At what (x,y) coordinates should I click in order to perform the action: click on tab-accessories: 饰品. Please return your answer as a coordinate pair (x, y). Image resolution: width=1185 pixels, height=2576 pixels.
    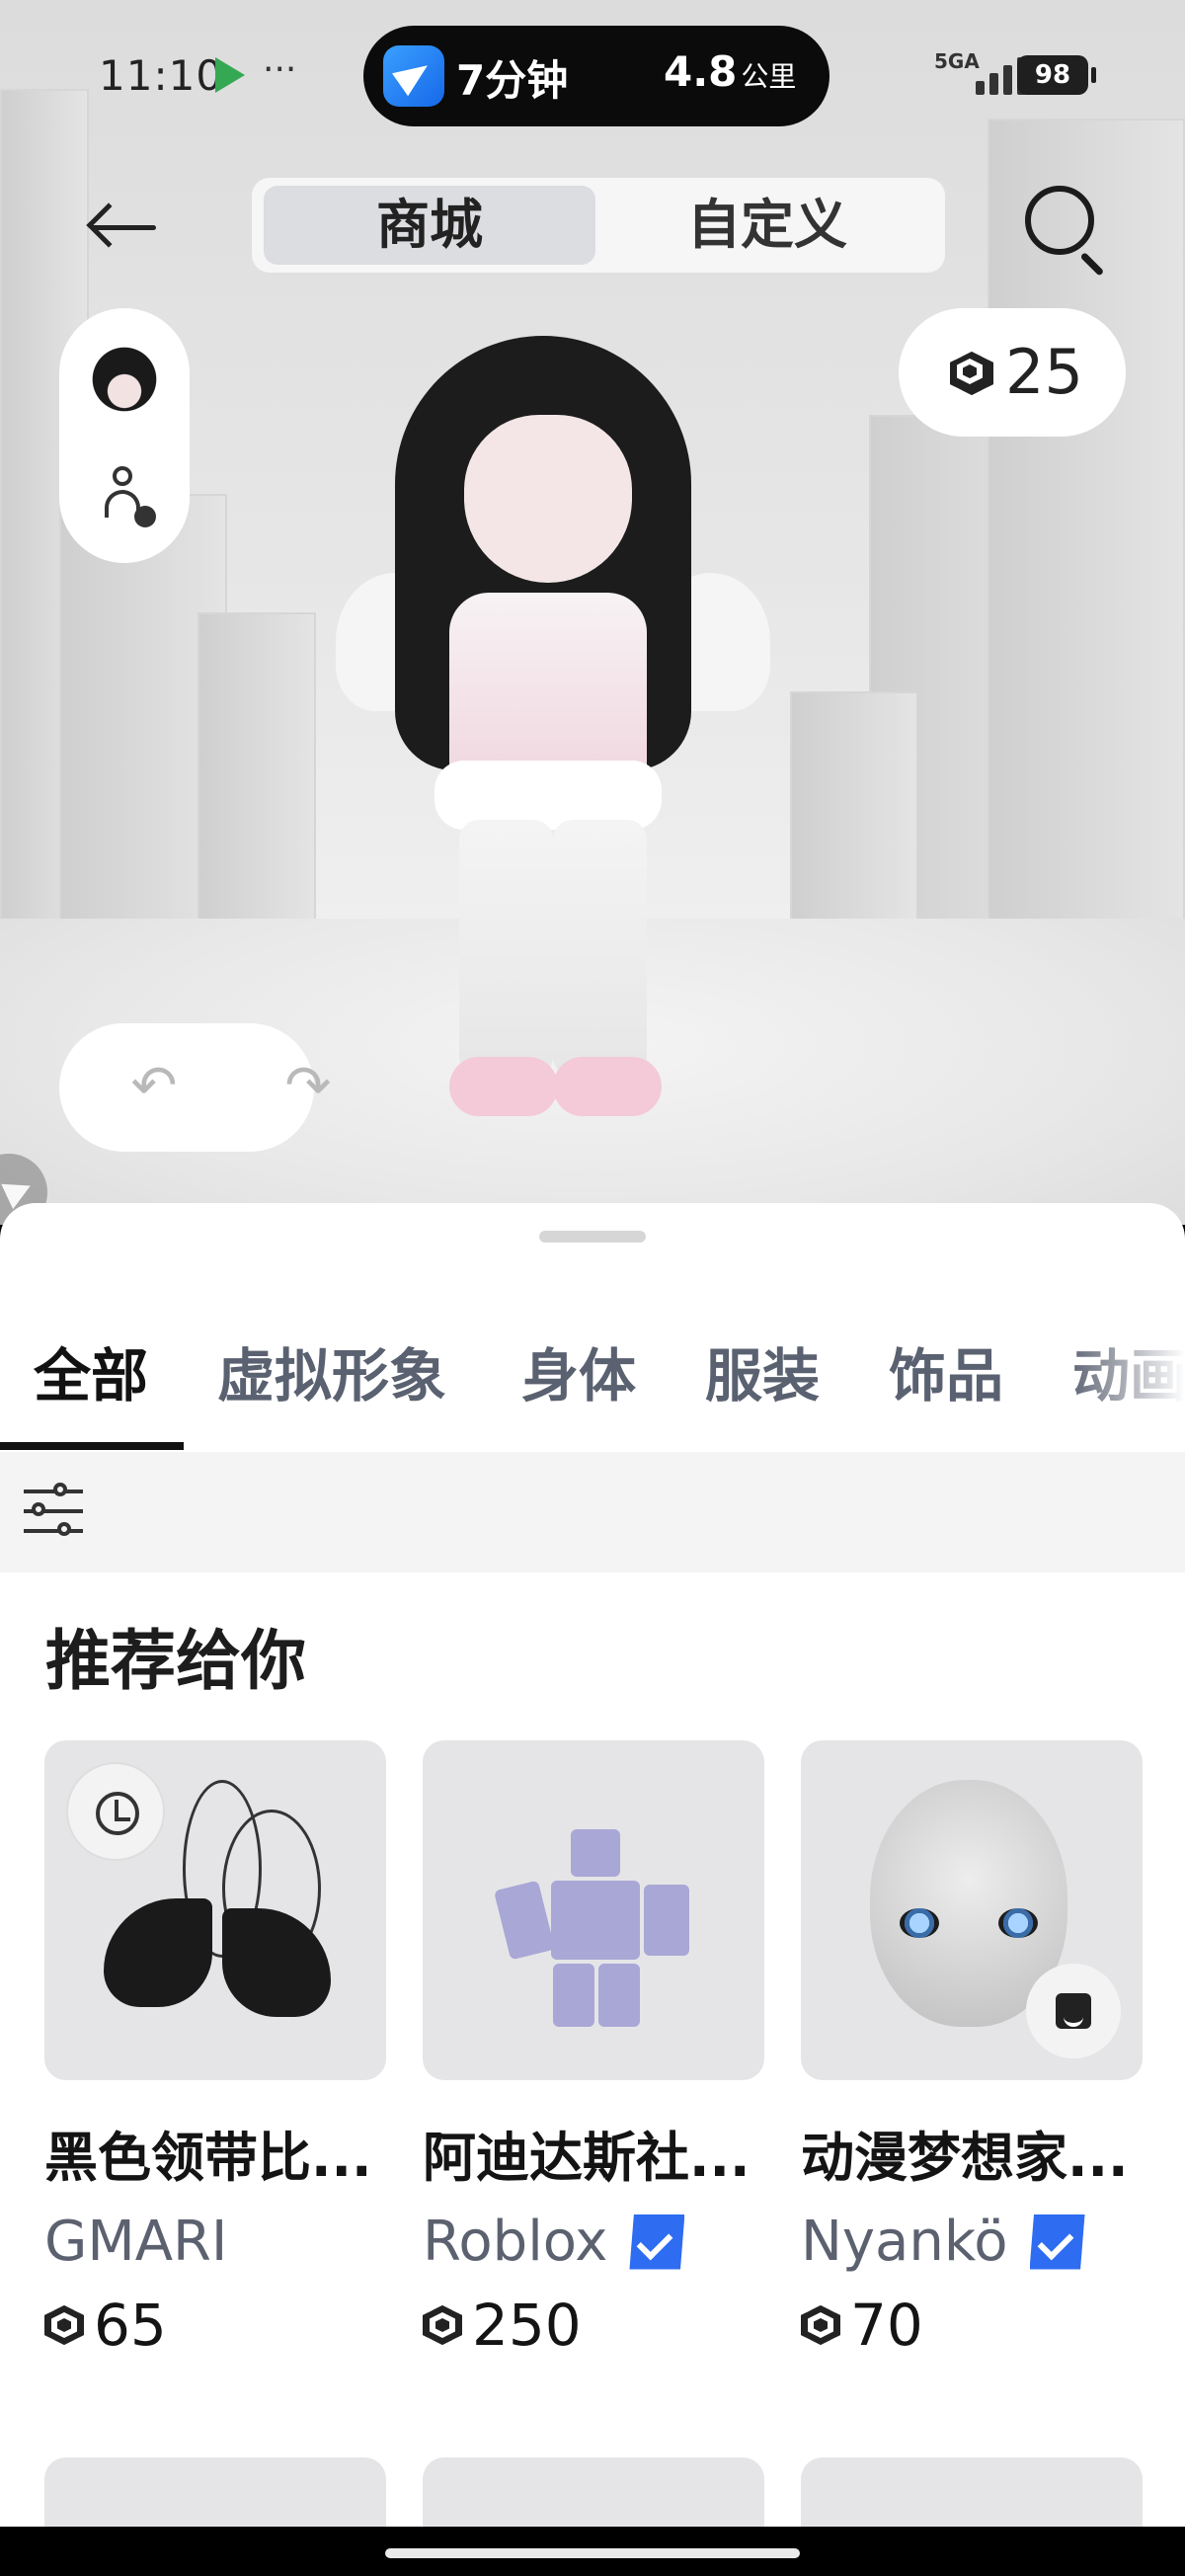
    Looking at the image, I should click on (946, 1370).